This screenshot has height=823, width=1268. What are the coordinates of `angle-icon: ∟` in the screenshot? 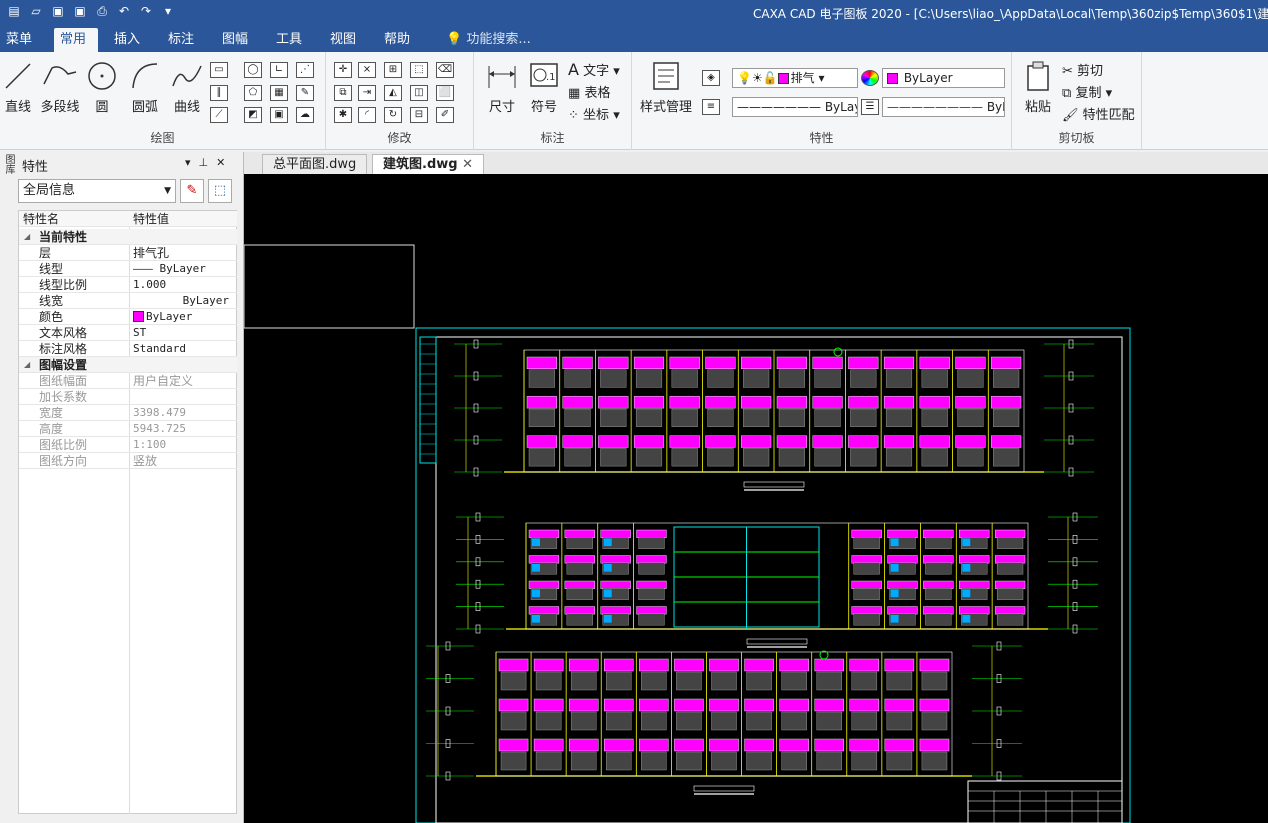 It's located at (279, 70).